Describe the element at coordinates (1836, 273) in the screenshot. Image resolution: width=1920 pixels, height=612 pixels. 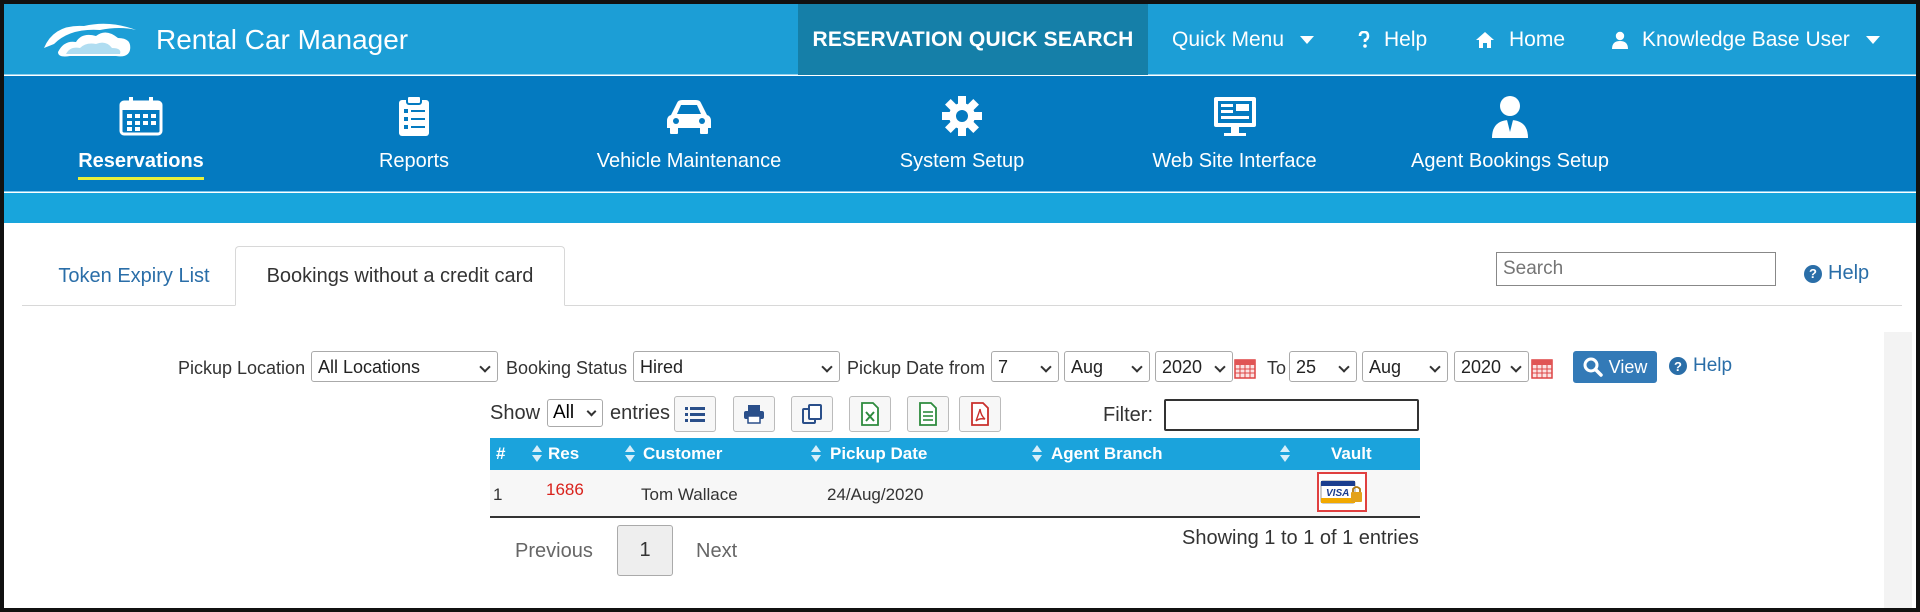
I see `help-link-tabs: ? Help` at that location.